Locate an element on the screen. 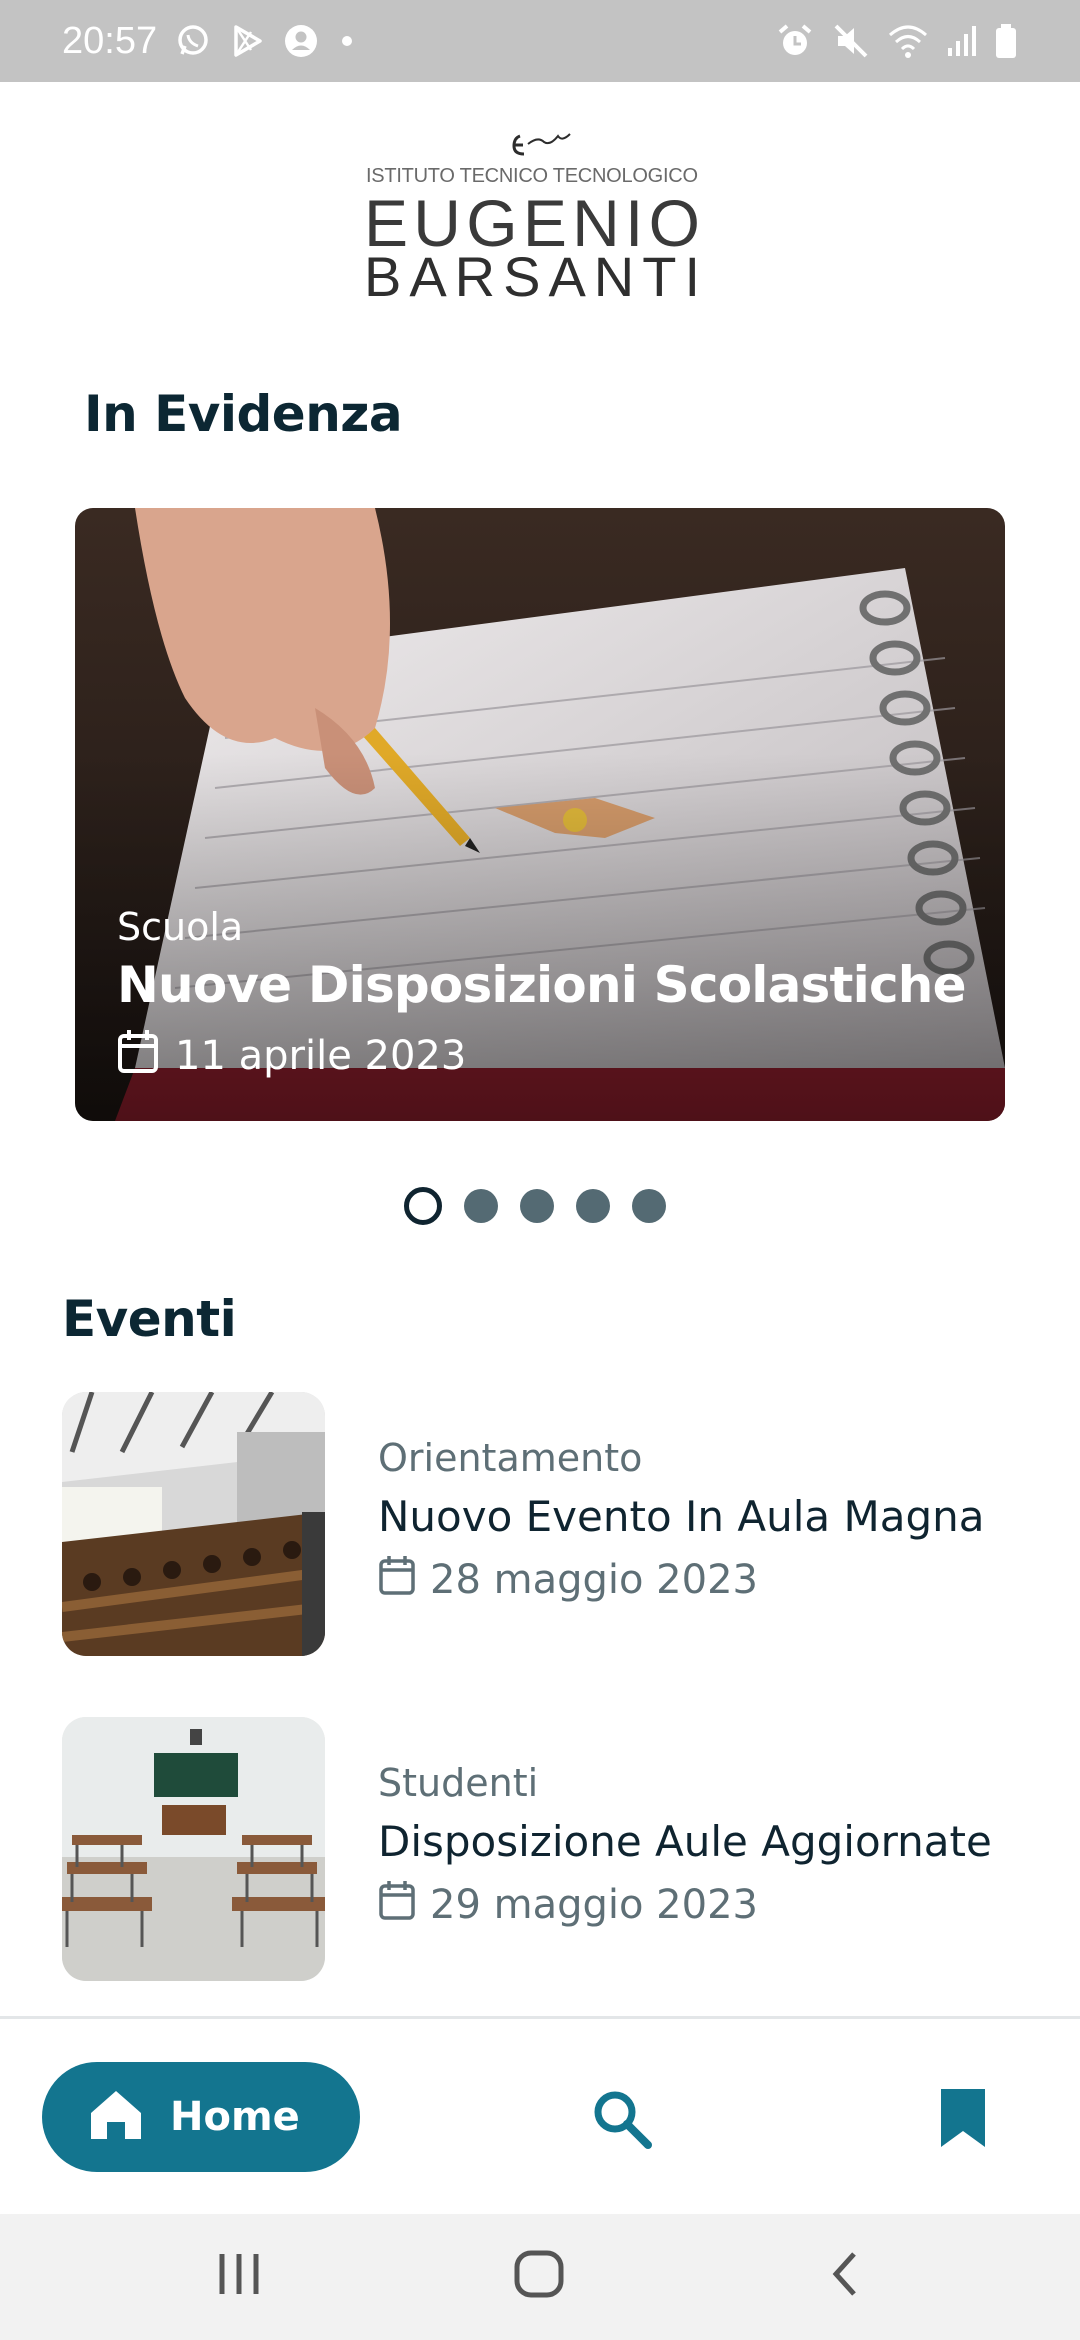  status-time: 20:57 is located at coordinates (110, 40).